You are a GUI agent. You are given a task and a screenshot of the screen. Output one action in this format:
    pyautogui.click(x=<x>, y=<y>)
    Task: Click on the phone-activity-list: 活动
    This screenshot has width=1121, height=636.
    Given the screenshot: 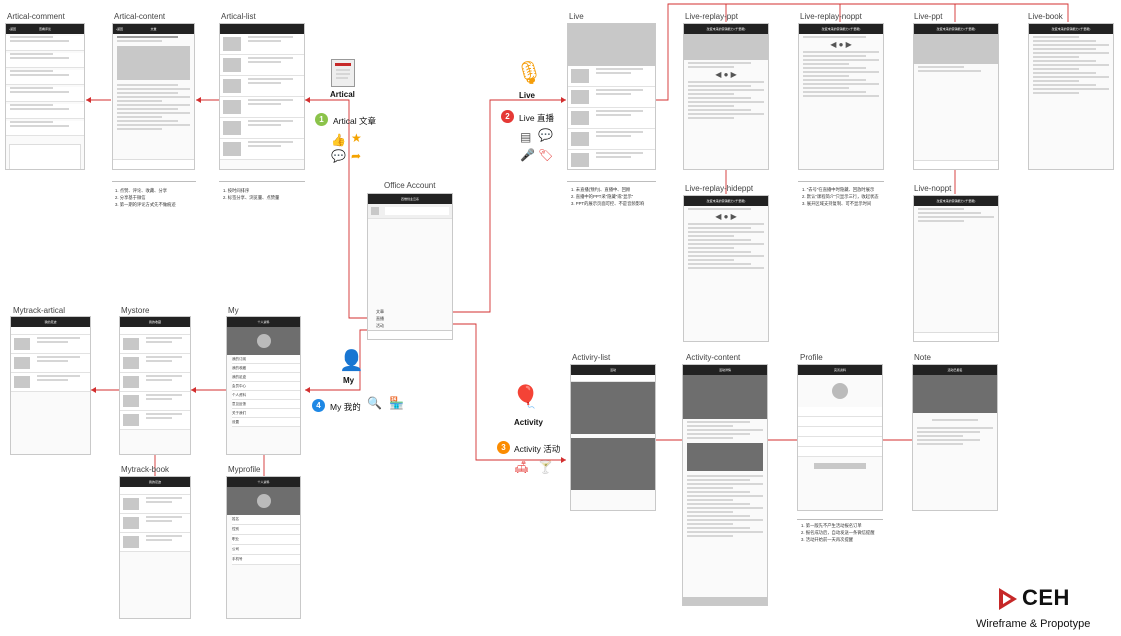 What is the action you would take?
    pyautogui.click(x=613, y=437)
    